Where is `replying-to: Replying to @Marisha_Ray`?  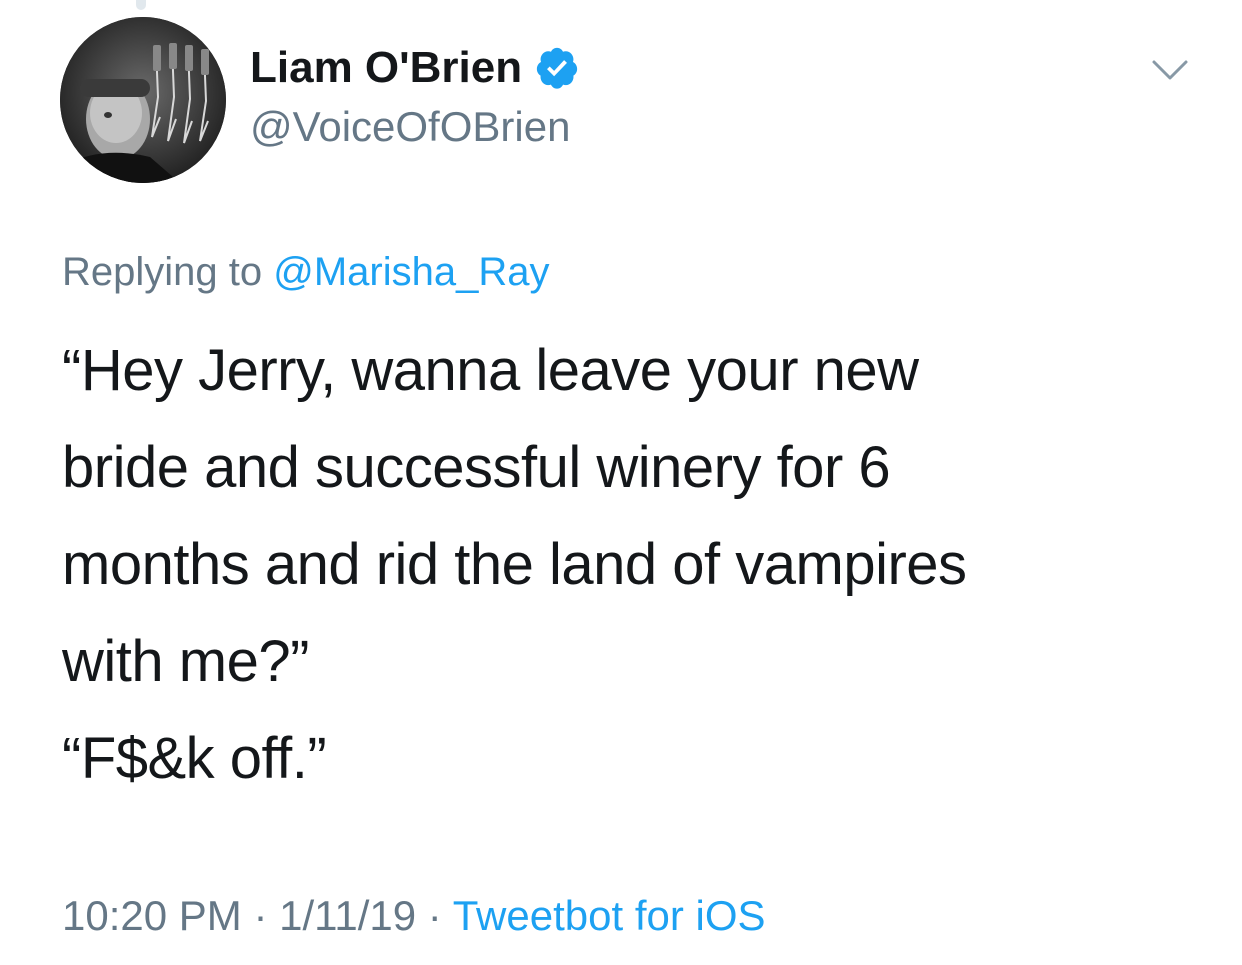
replying-to: Replying to @Marisha_Ray is located at coordinates (305, 272).